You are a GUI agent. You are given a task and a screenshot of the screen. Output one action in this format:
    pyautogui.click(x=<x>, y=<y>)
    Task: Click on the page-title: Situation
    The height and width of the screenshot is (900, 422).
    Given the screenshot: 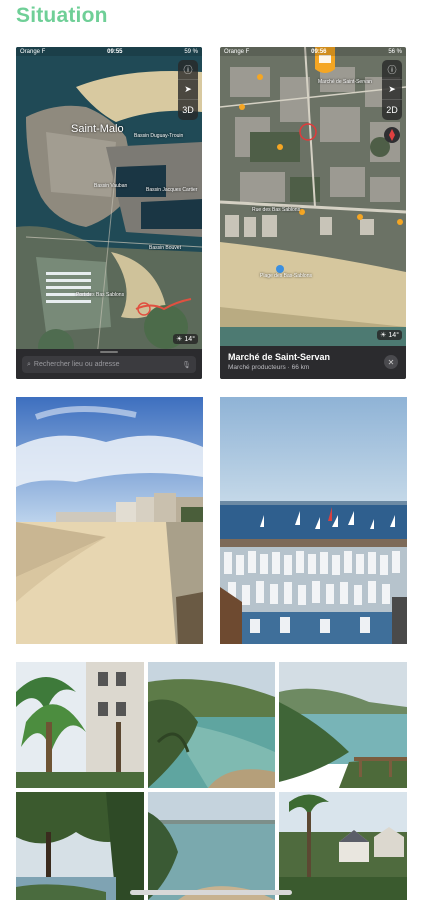 What is the action you would take?
    pyautogui.click(x=62, y=15)
    